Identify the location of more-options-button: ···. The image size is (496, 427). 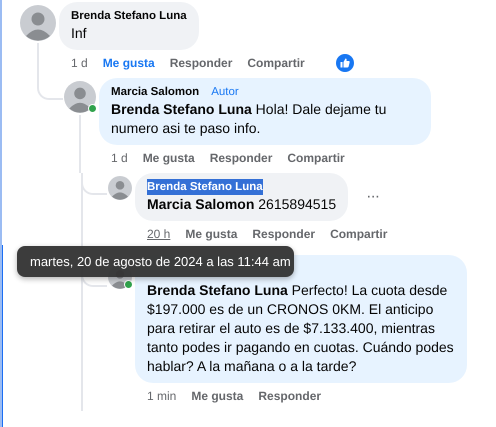
(373, 197).